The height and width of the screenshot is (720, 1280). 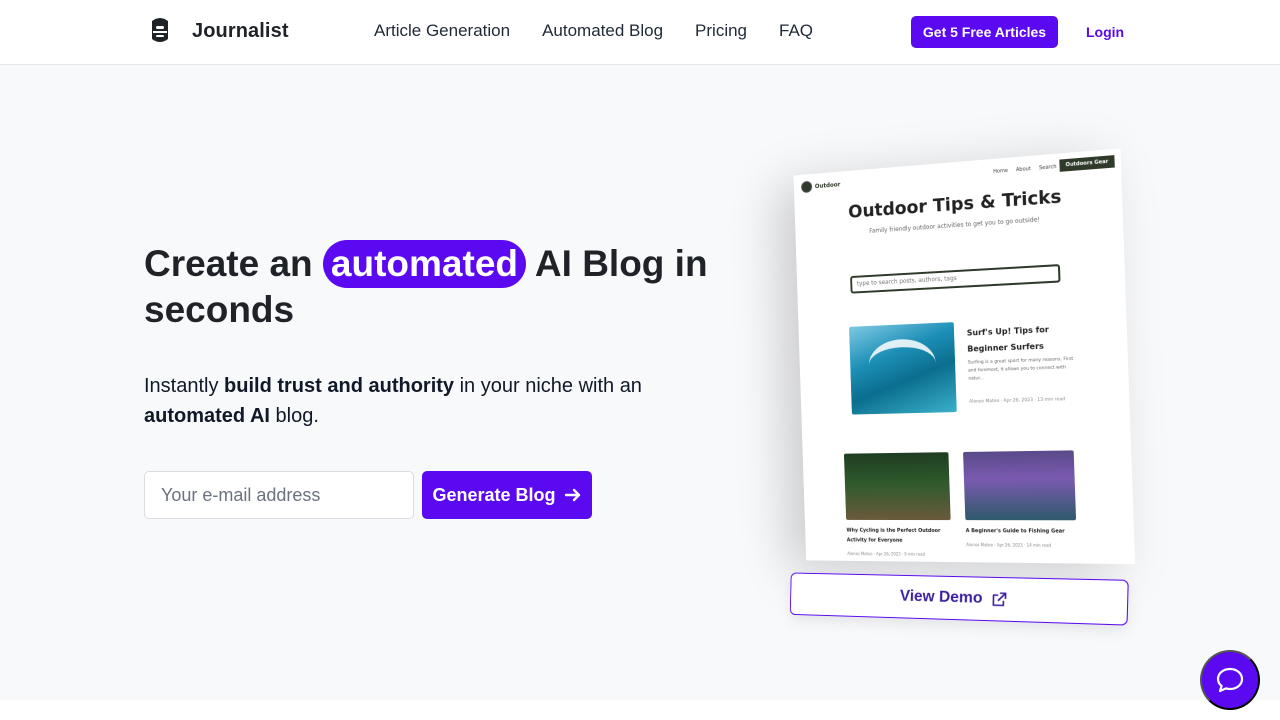 What do you see at coordinates (886, 554) in the screenshot?
I see `post2-meta: Alonso Mateo · Apr 26, 2023 · 9 min read` at bounding box center [886, 554].